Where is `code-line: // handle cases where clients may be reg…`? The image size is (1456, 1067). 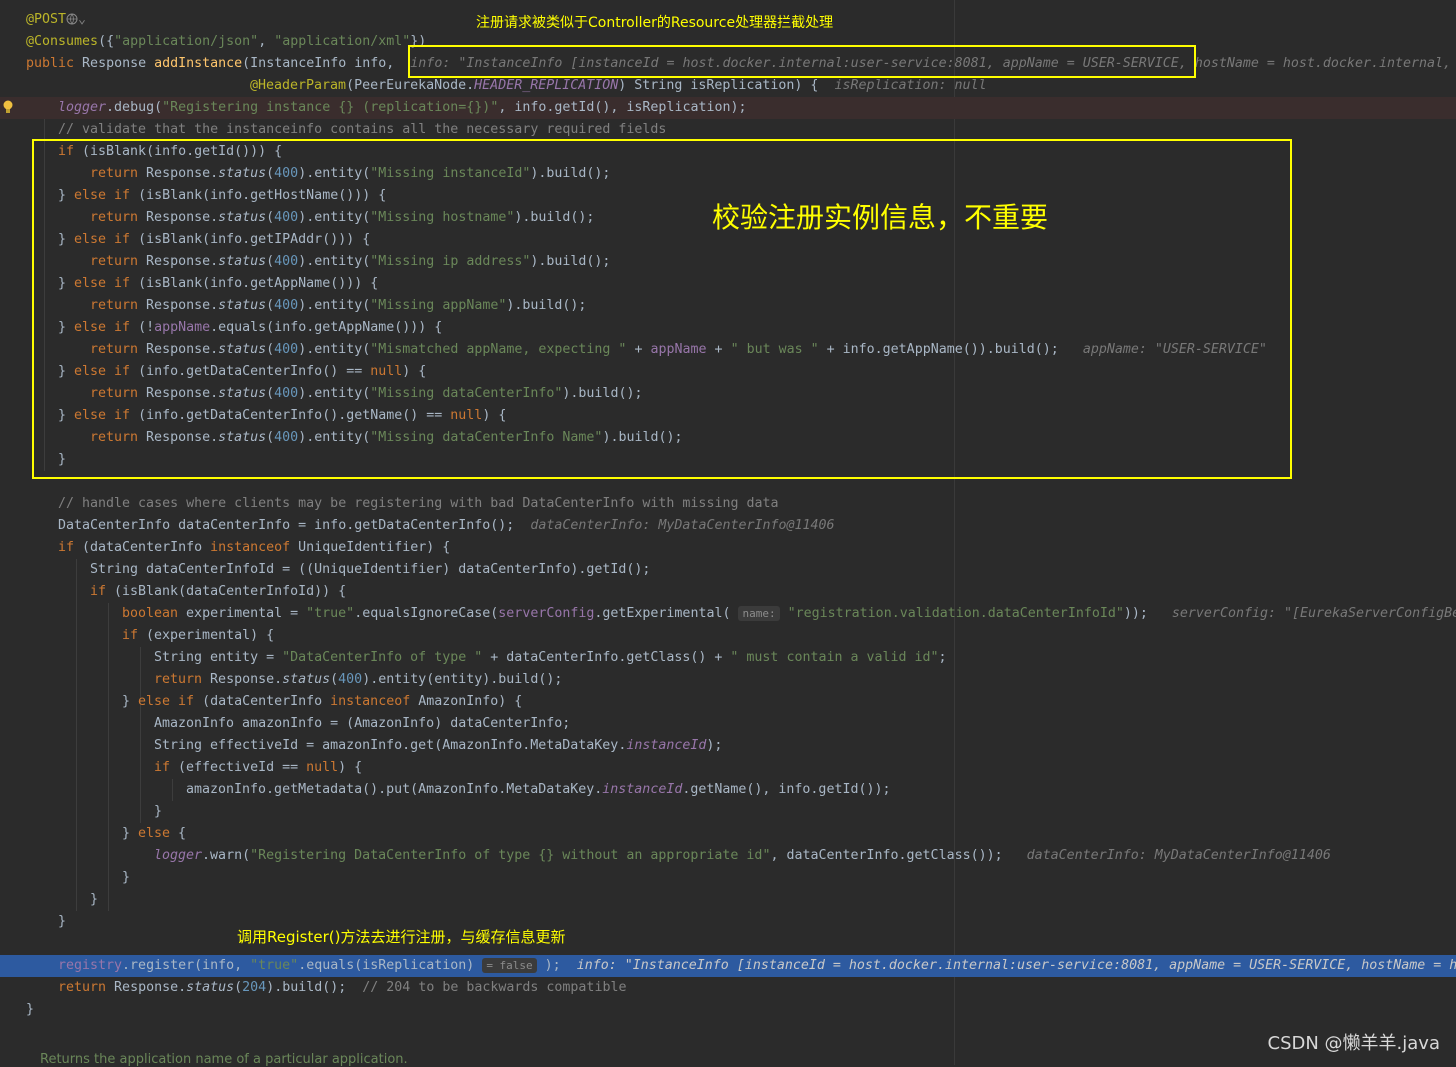 code-line: // handle cases where clients may be reg… is located at coordinates (418, 503).